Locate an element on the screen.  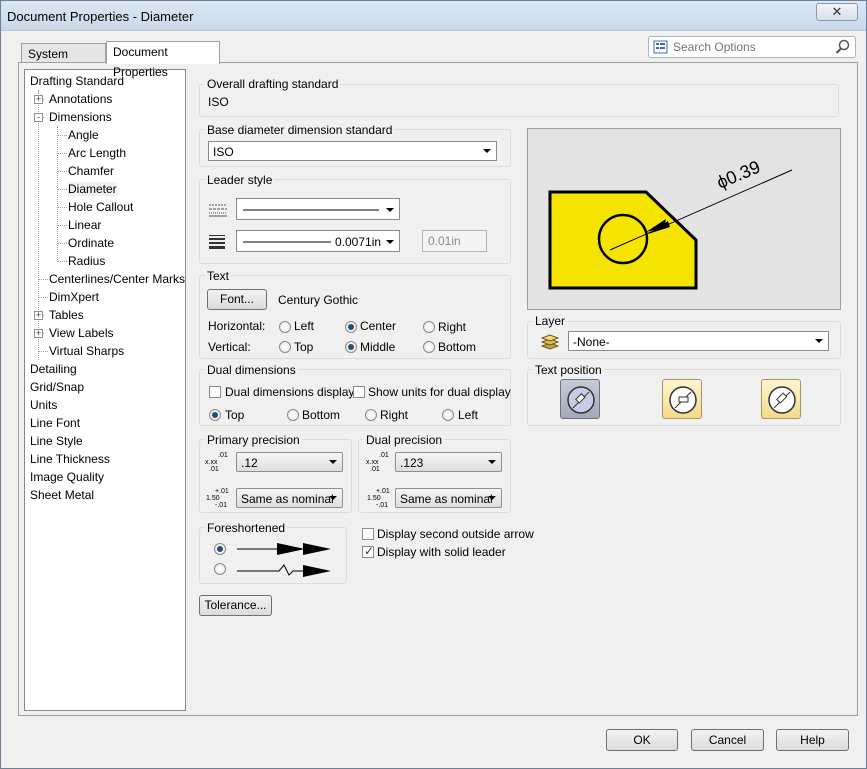
checkbox-label: Display second outside arrow is located at coordinates (455, 534).